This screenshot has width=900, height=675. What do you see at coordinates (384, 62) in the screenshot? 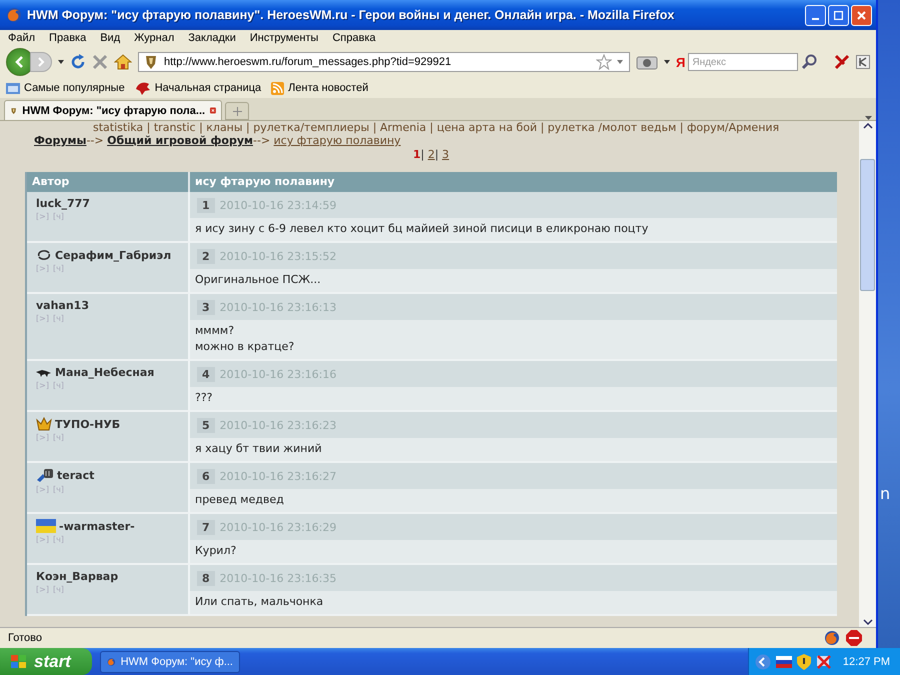
I see `address-field: http://www.heroeswm.ru/forum_messages.php?tid=929921` at bounding box center [384, 62].